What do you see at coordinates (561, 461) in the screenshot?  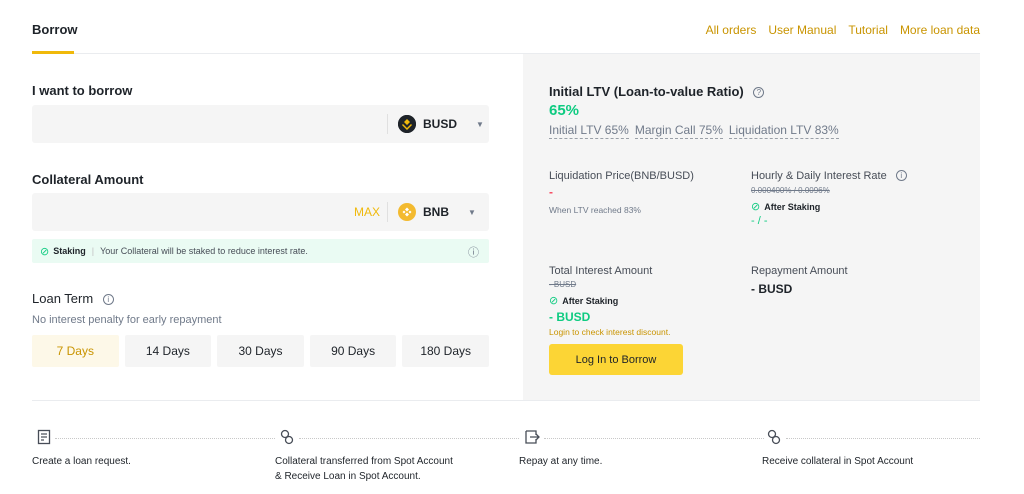 I see `step-3-text: Repay at any time.` at bounding box center [561, 461].